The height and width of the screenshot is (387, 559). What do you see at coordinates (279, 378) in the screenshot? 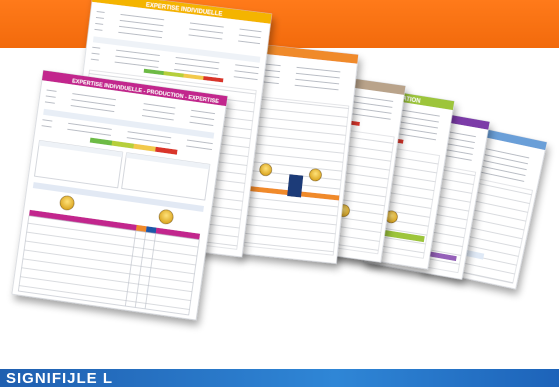
I see `bottom-blue-banner: SIGNIFIJLE L` at bounding box center [279, 378].